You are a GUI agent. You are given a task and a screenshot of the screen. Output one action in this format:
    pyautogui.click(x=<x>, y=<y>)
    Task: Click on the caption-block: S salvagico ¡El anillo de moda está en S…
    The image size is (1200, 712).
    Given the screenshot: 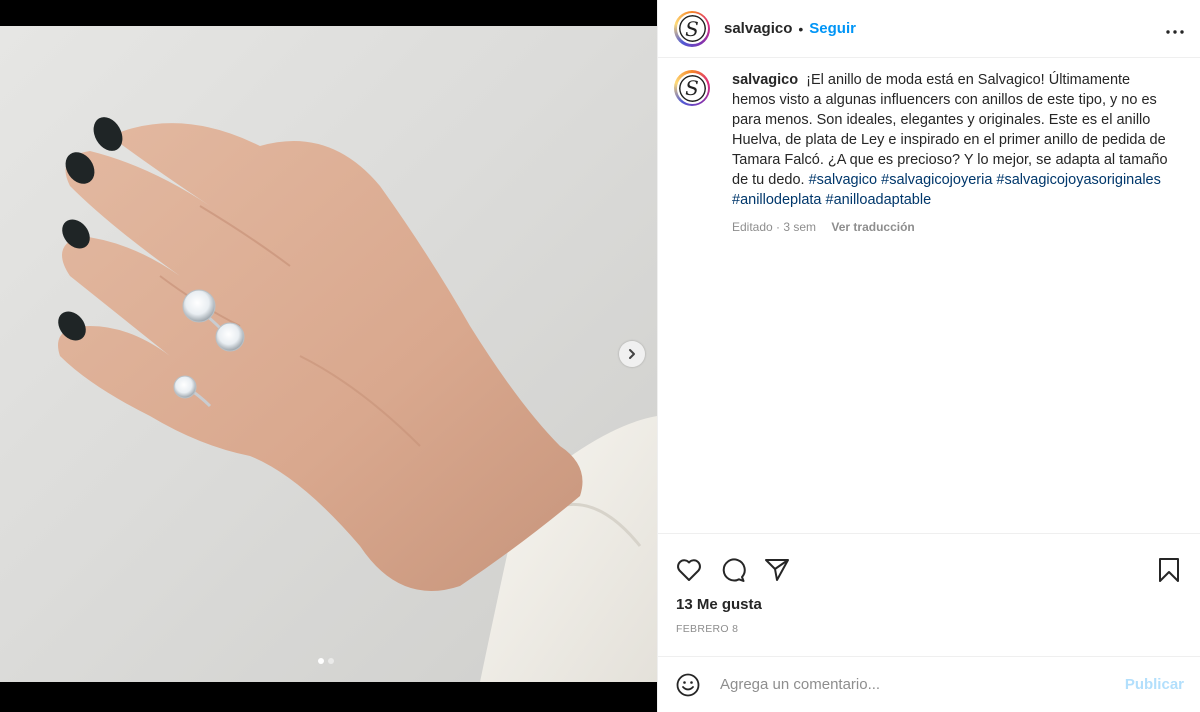 What is the action you would take?
    pyautogui.click(x=929, y=152)
    